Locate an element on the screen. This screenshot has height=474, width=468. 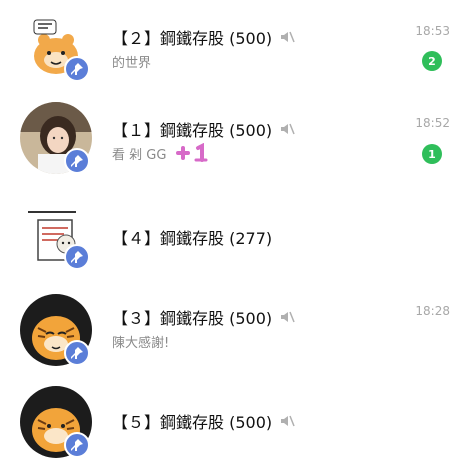
message-preview: 陳大感謝! is located at coordinates (141, 343).